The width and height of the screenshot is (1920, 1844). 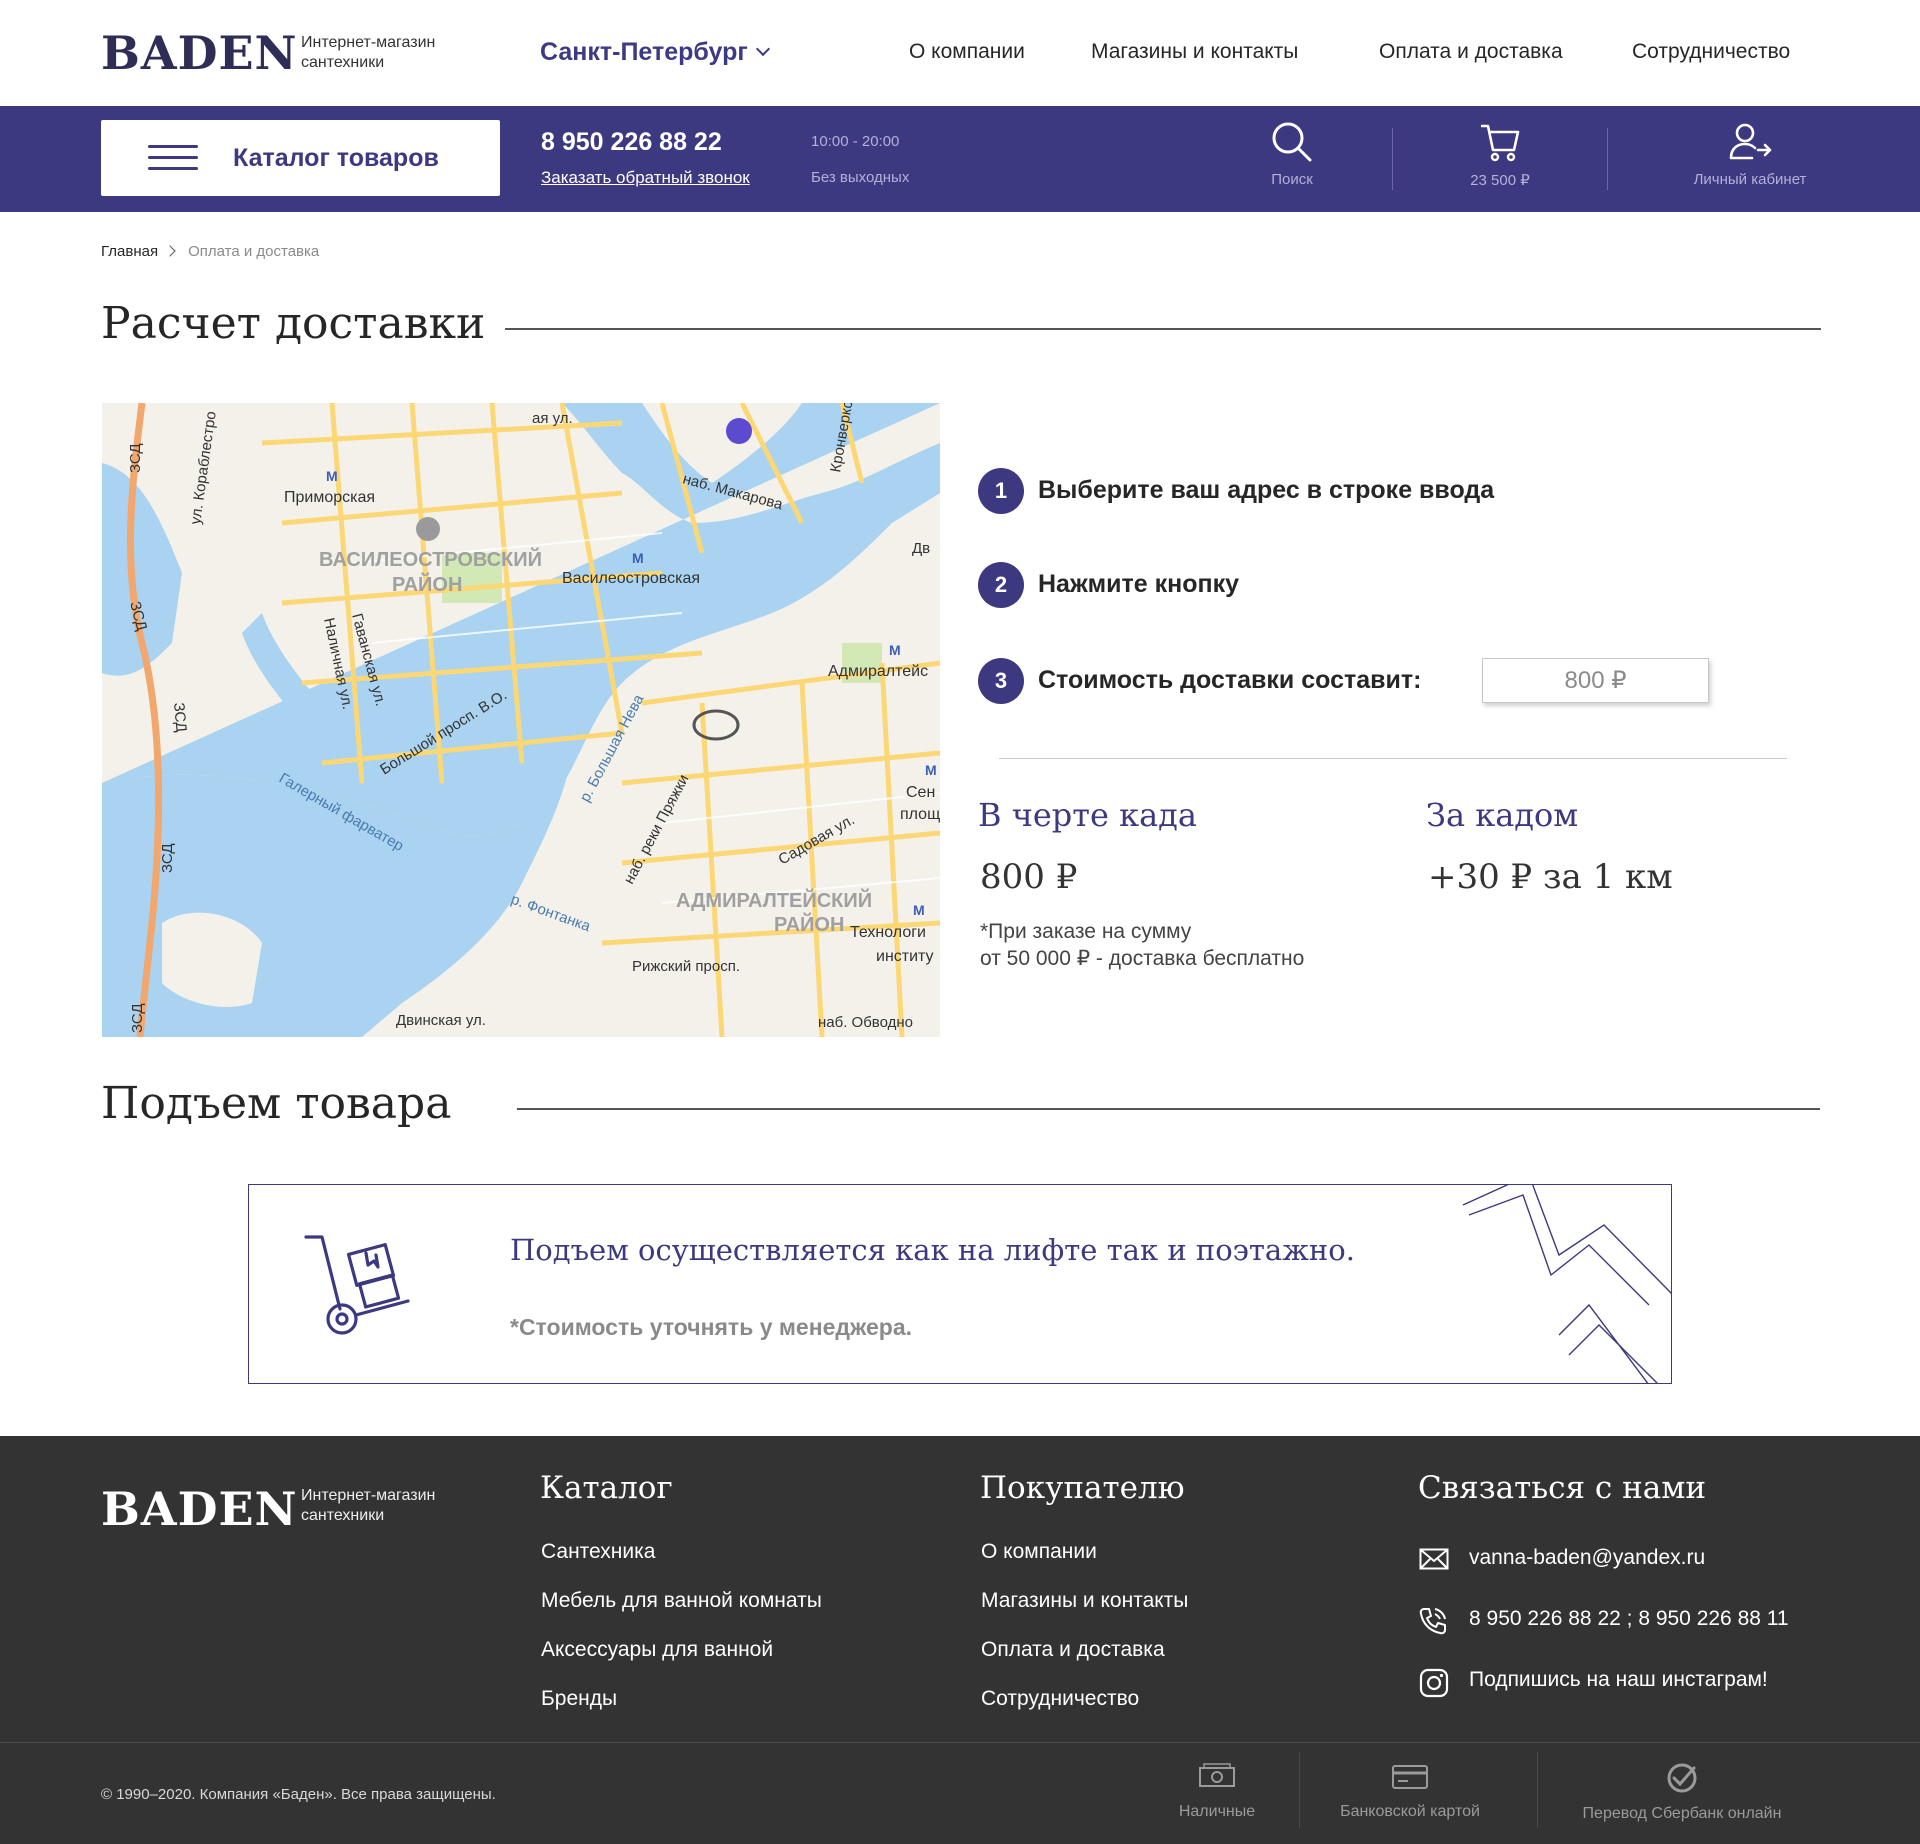 I want to click on nav-cooperation: Сотрудничество, so click(x=1711, y=52).